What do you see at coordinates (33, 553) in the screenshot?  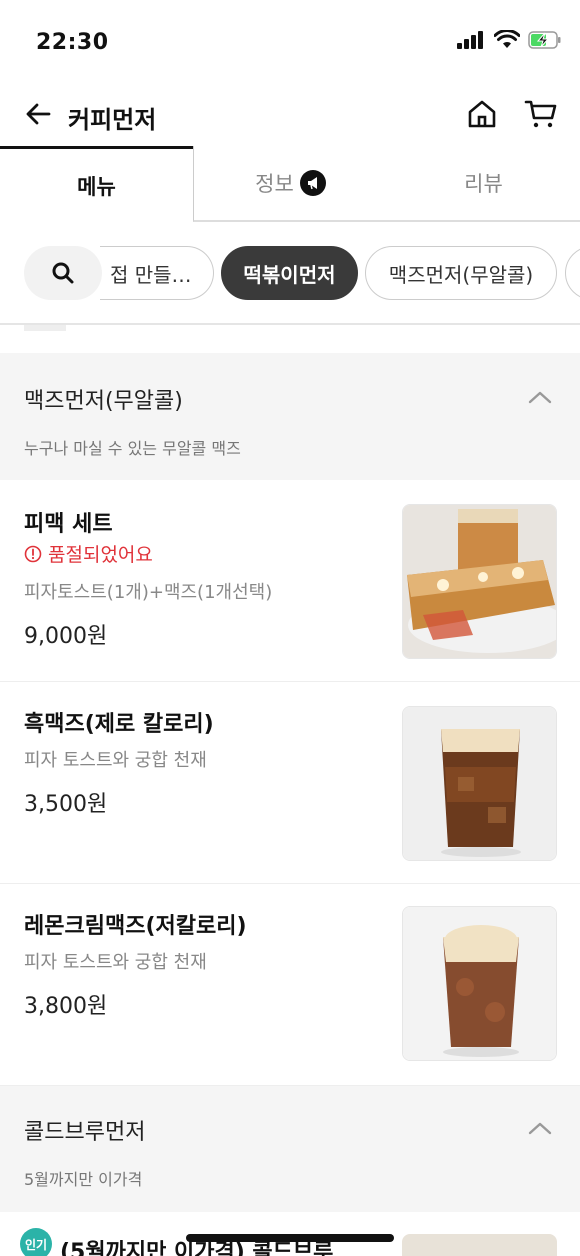 I see `alert-circle-icon` at bounding box center [33, 553].